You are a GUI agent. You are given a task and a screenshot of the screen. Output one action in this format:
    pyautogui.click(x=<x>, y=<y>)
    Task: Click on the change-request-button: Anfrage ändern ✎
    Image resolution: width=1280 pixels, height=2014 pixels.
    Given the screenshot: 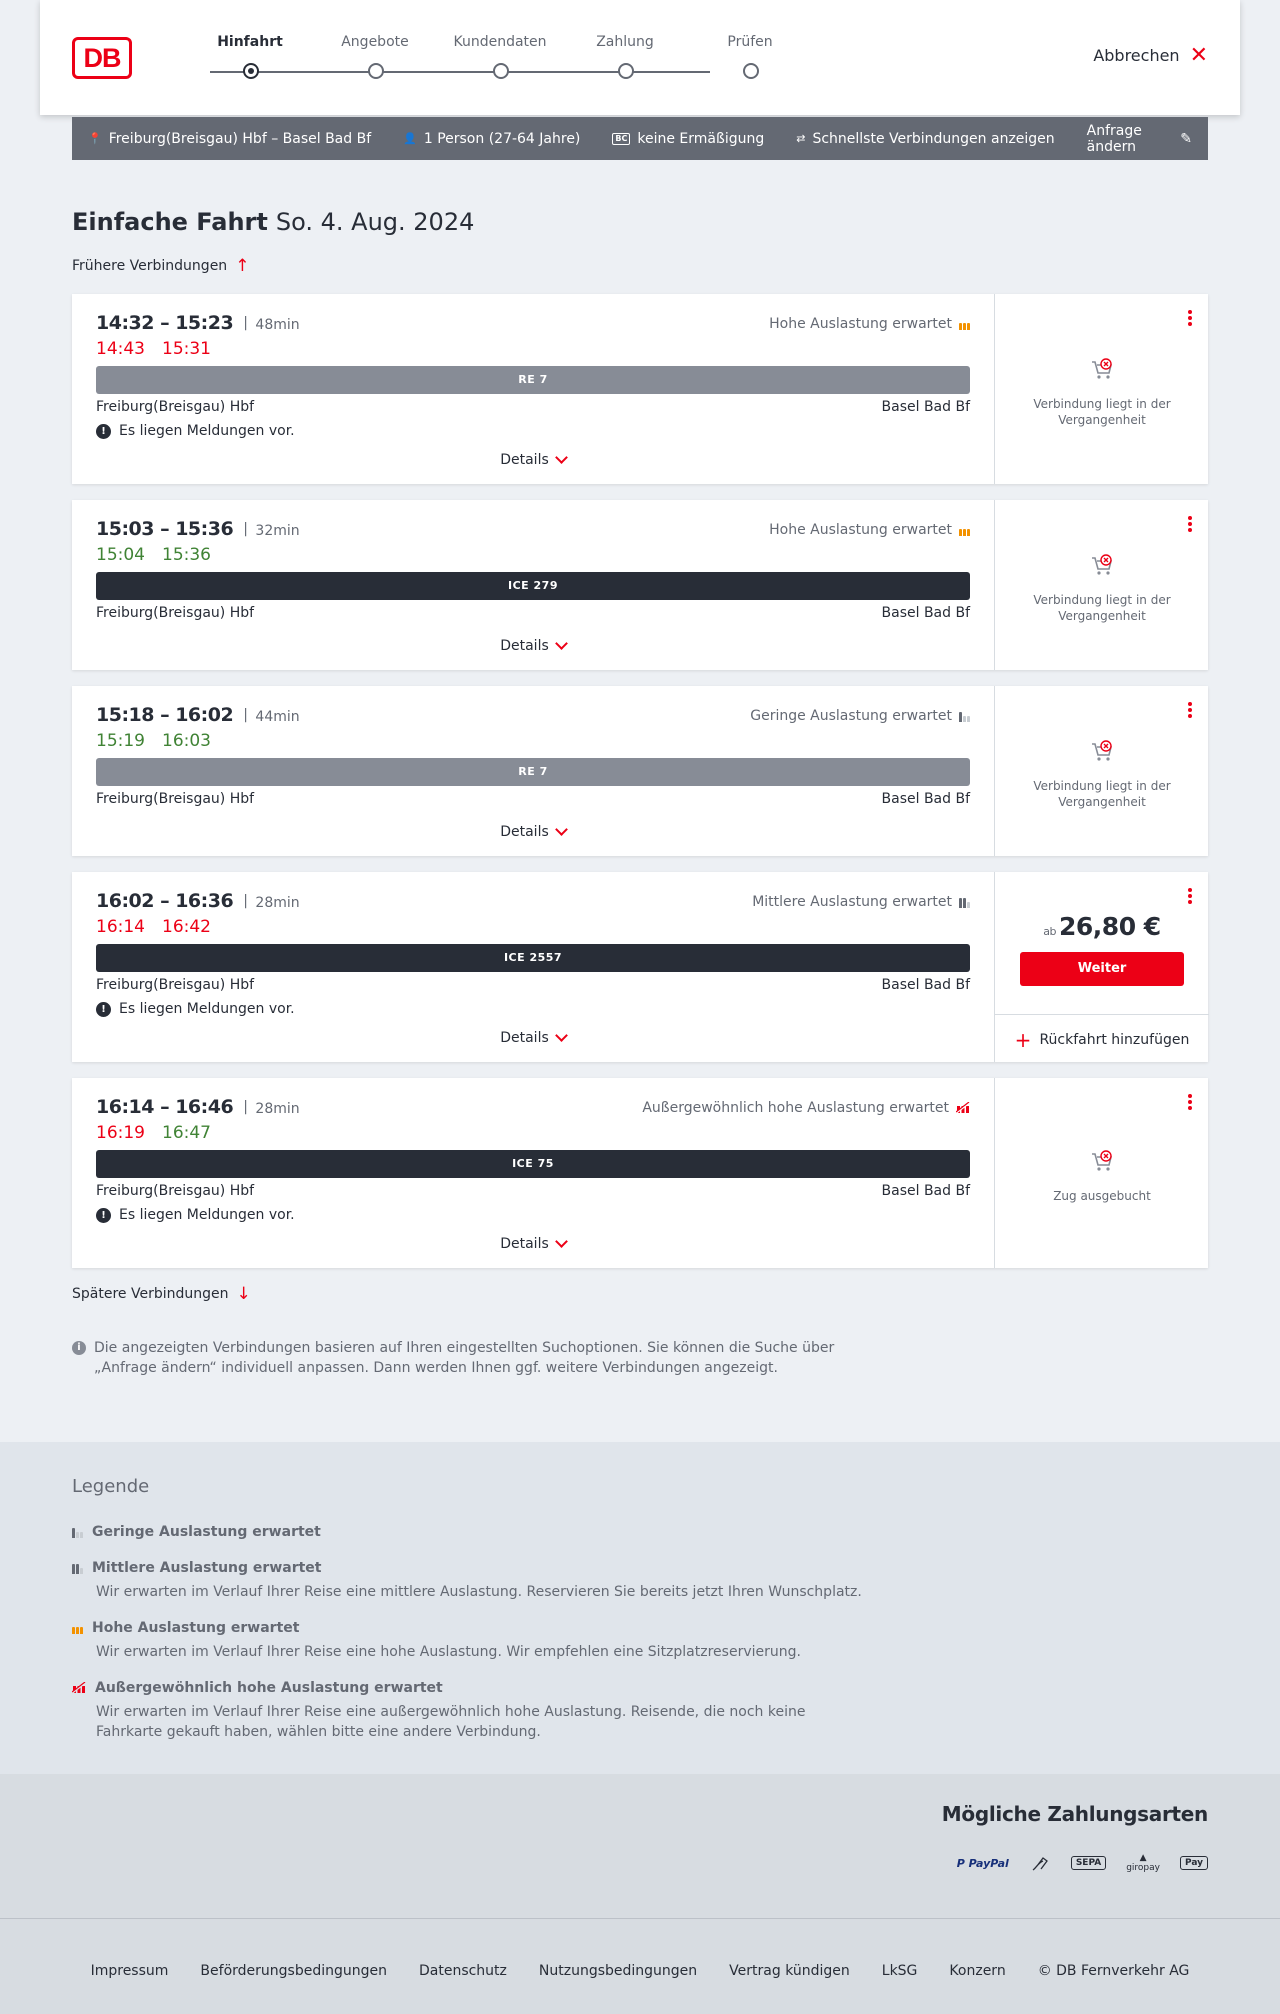 What is the action you would take?
    pyautogui.click(x=1139, y=139)
    